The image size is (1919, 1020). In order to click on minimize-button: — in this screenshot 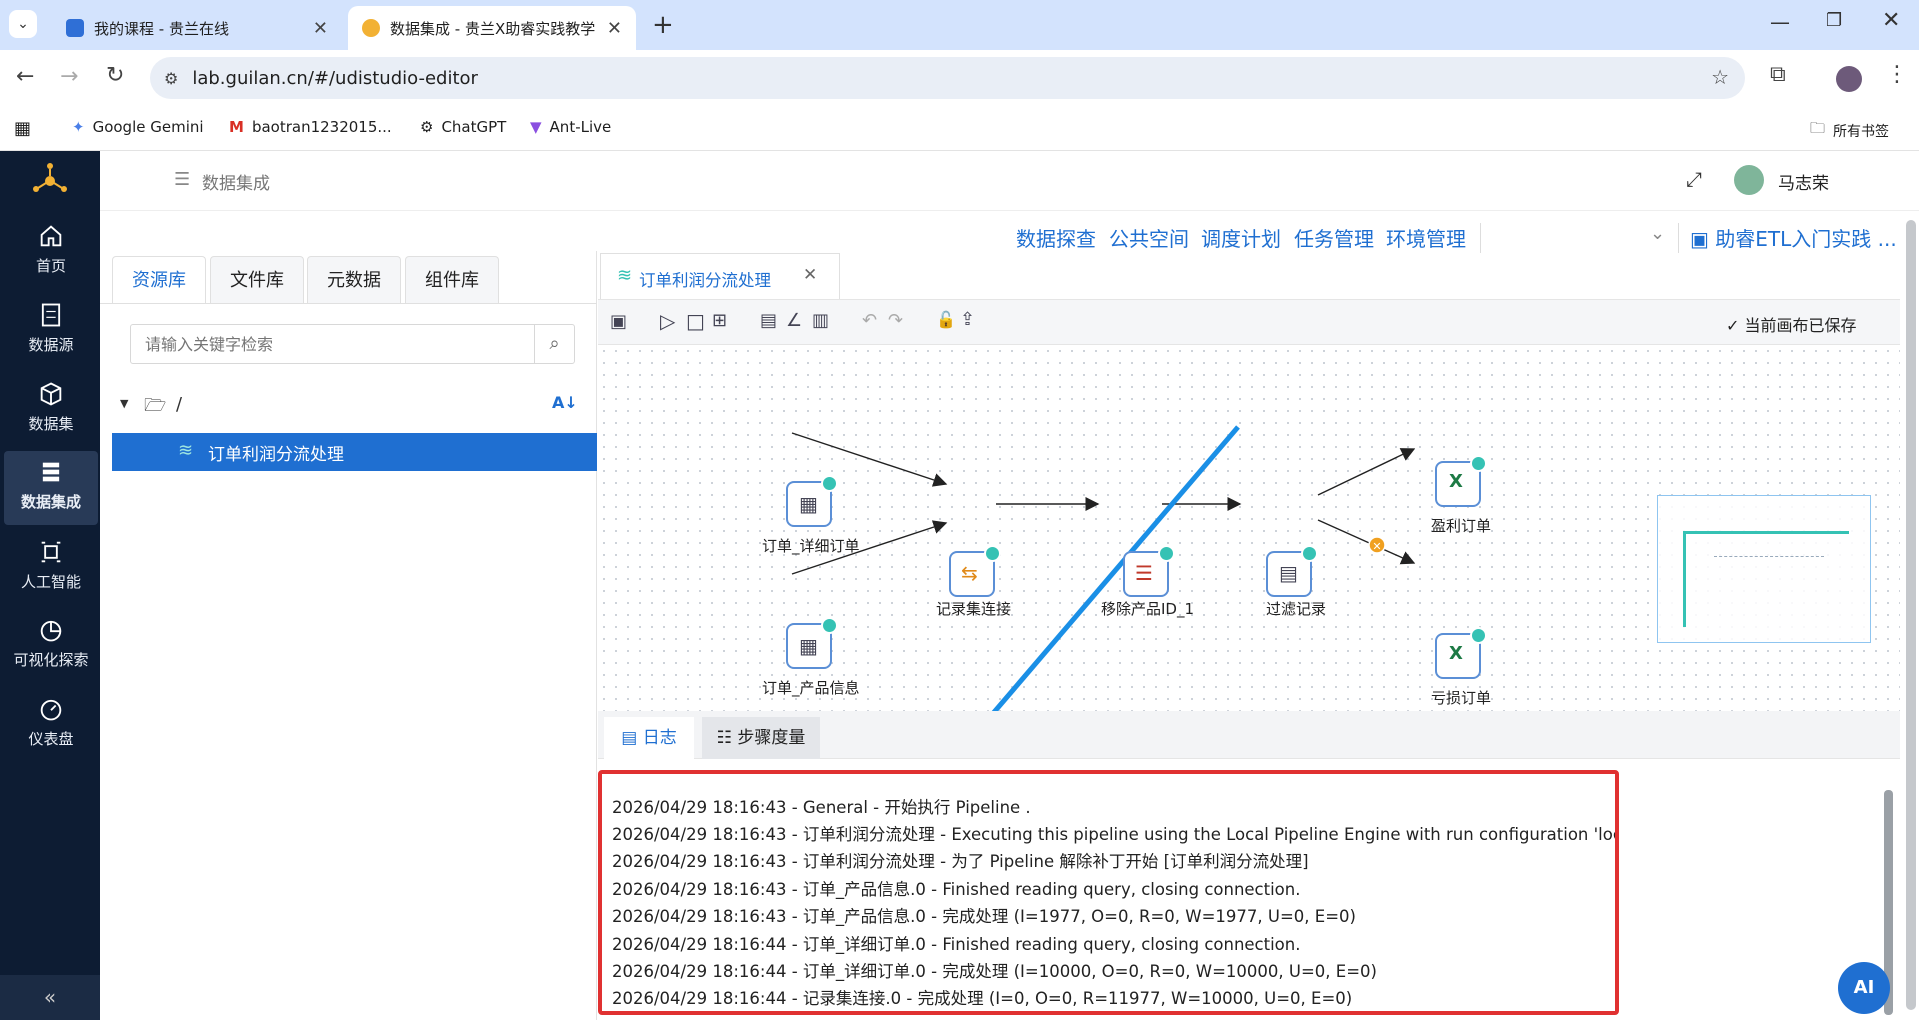, I will do `click(1780, 22)`.